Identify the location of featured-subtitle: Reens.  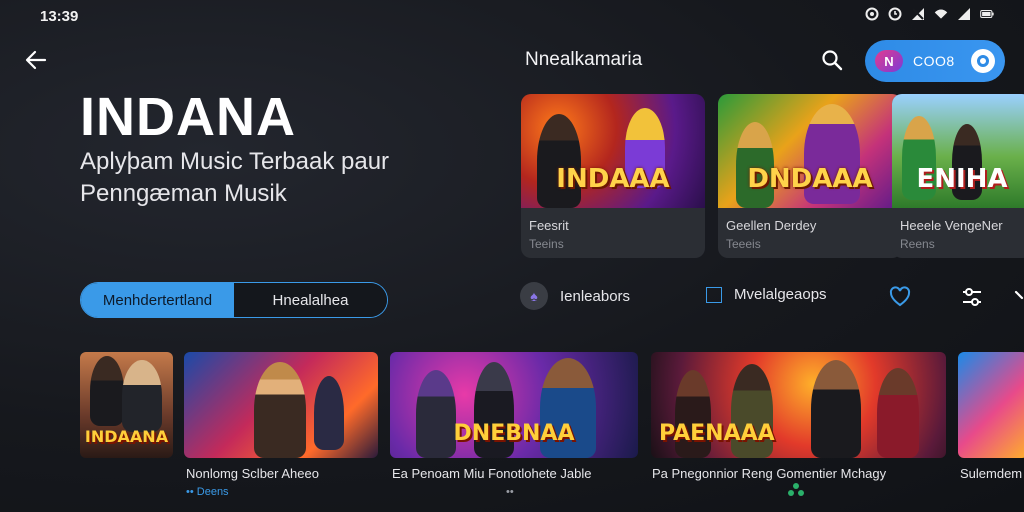
(917, 244).